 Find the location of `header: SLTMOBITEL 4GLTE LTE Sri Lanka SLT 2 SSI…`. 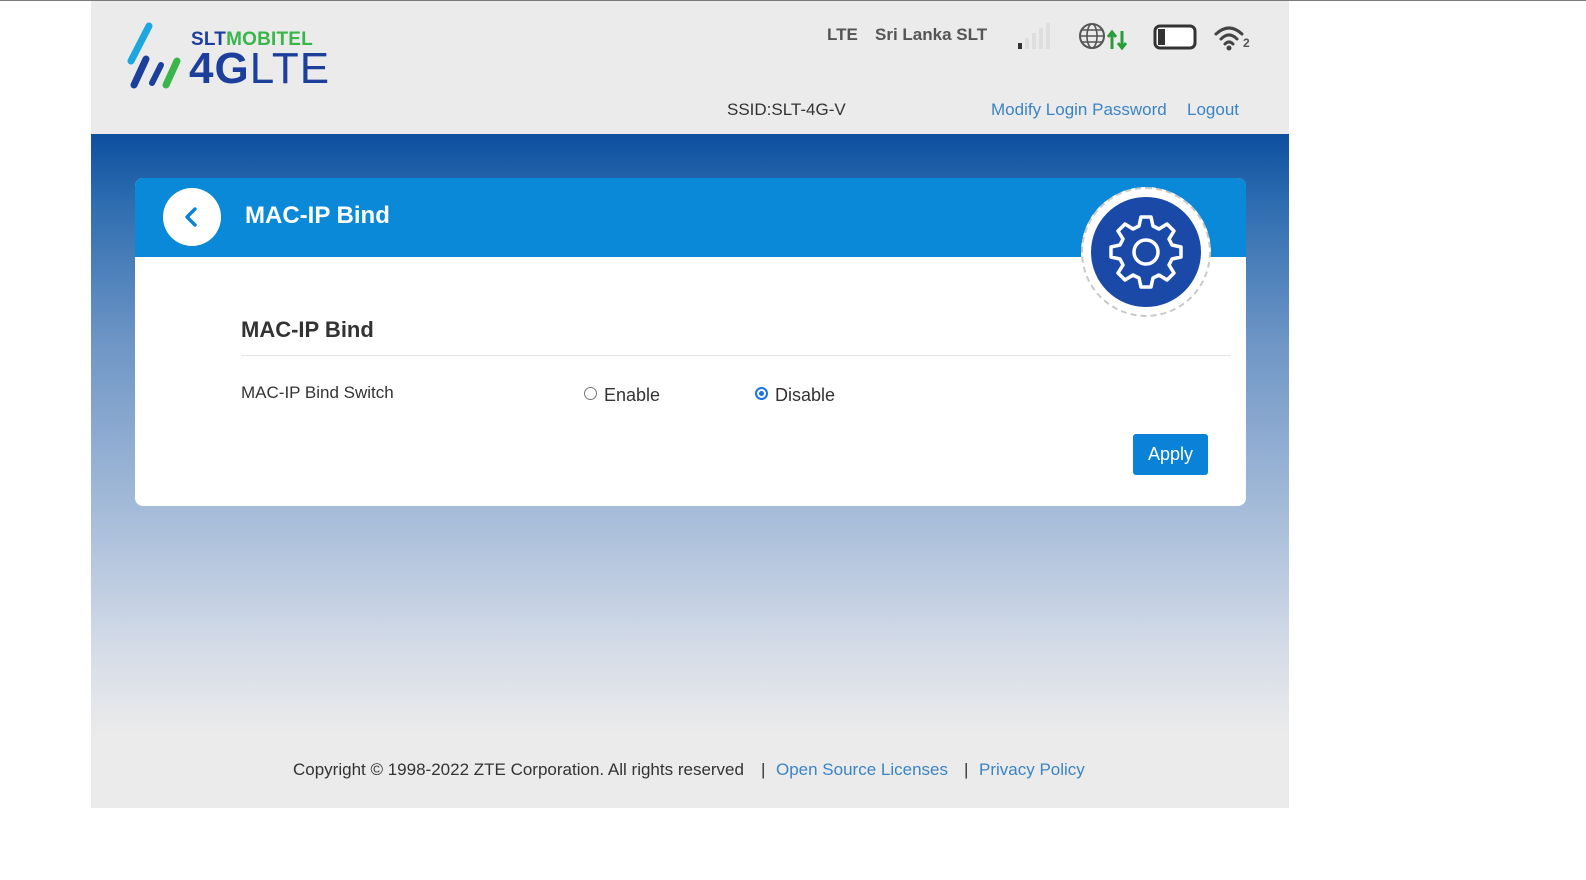

header: SLTMOBITEL 4GLTE LTE Sri Lanka SLT 2 SSI… is located at coordinates (690, 67).